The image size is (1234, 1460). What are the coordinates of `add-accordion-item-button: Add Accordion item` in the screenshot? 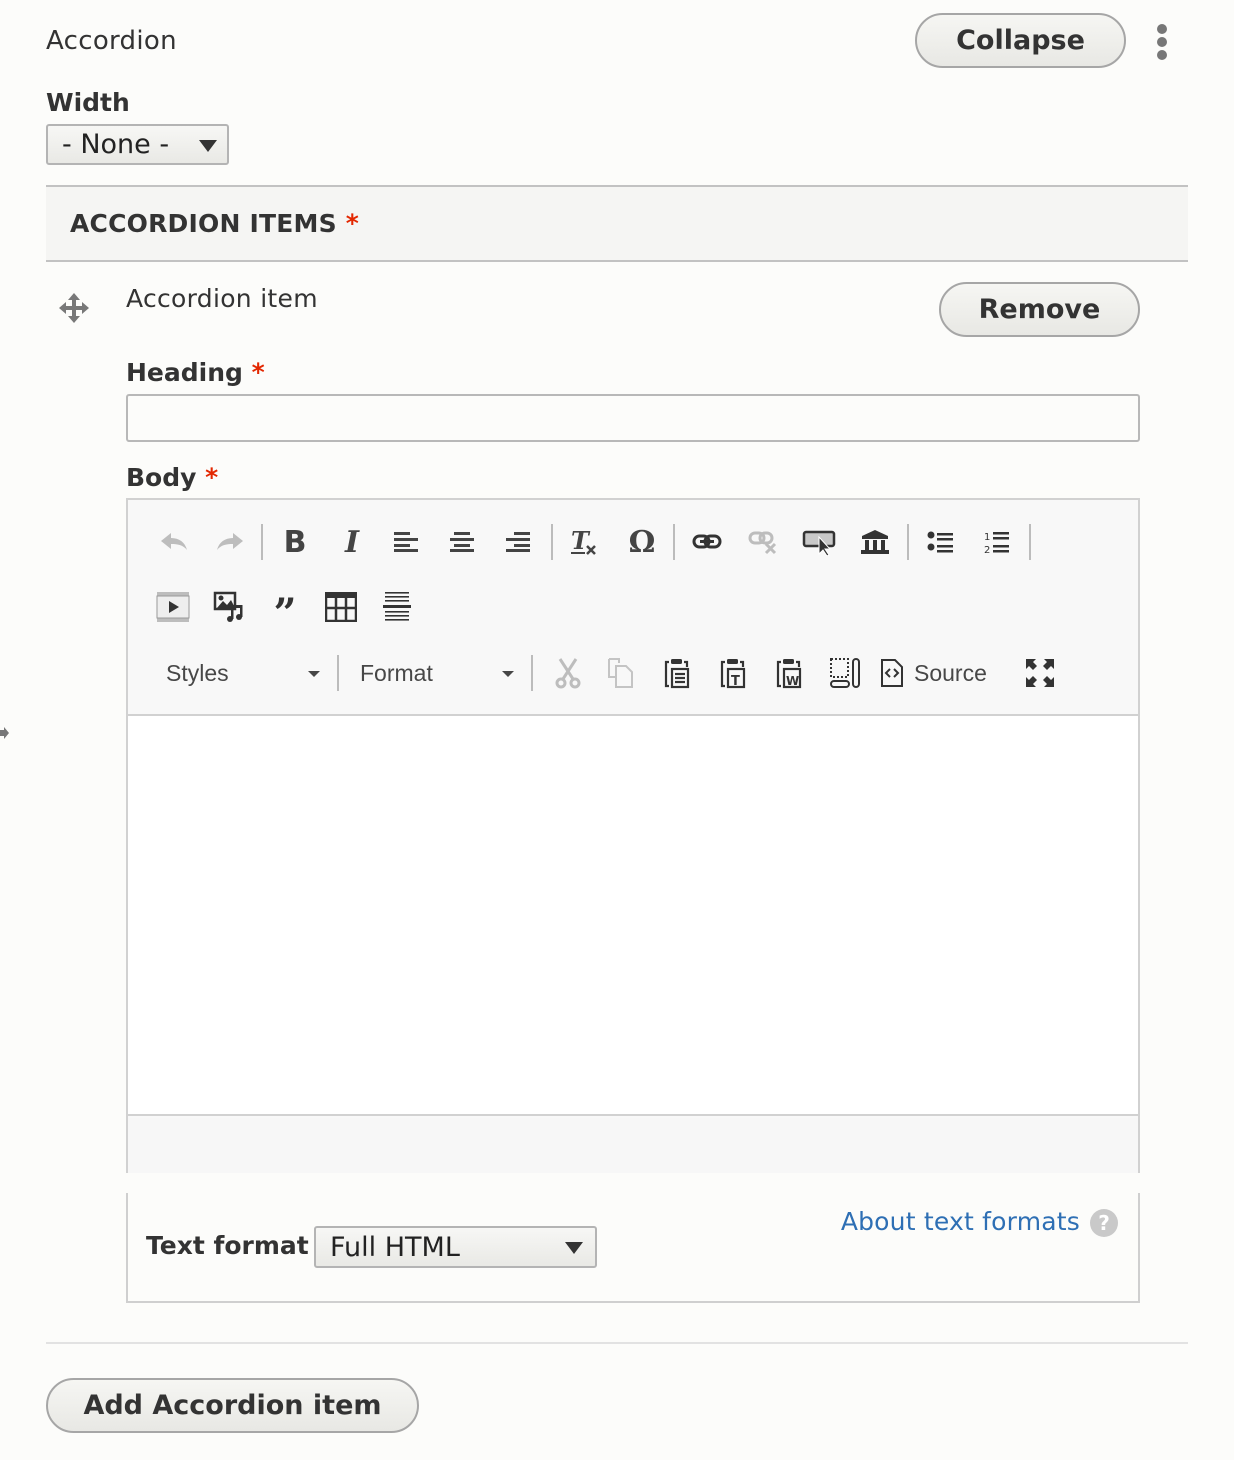 It's located at (232, 1405).